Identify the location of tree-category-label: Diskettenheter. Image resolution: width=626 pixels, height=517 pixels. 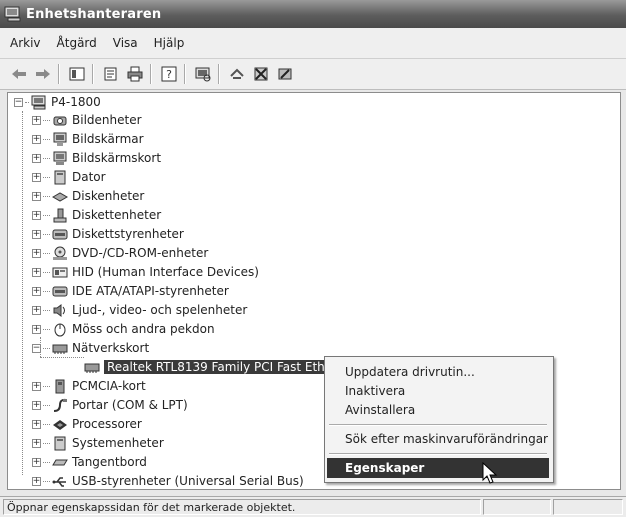
(117, 215).